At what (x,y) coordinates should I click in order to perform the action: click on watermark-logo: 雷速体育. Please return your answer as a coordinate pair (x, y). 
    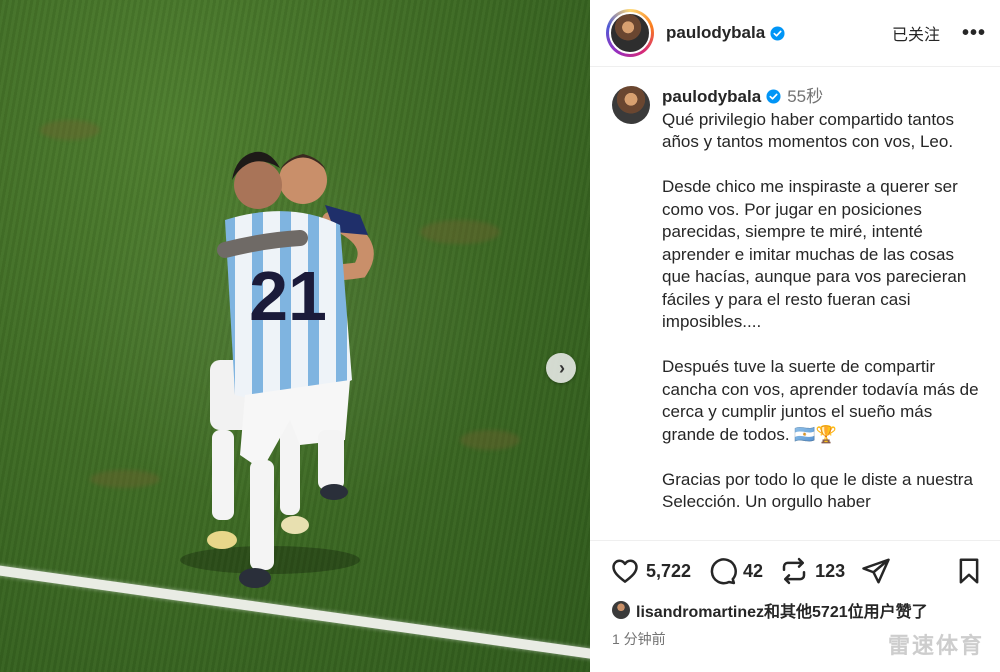
    Looking at the image, I should click on (935, 645).